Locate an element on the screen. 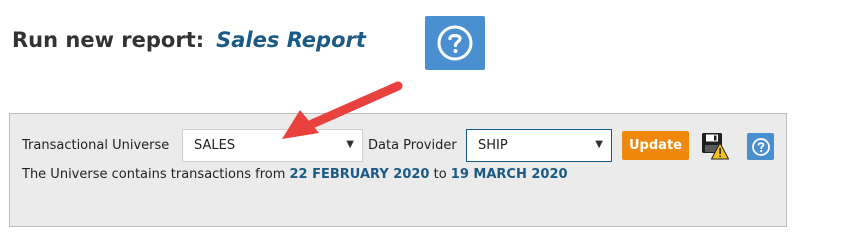 Image resolution: width=852 pixels, height=244 pixels. info-prefix: The Universe contains transactions from is located at coordinates (154, 174).